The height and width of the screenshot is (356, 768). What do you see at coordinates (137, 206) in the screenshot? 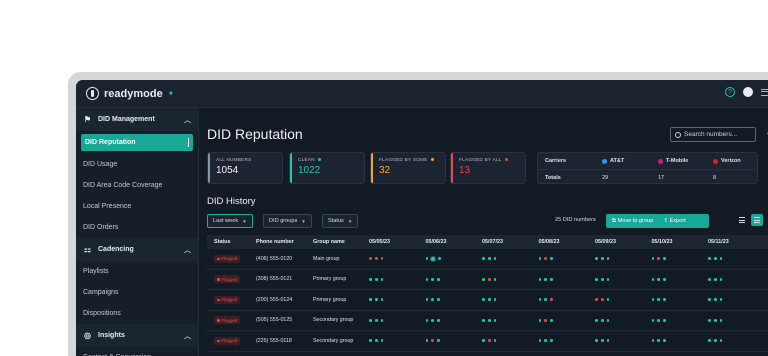
I see `sidebar-item: Local Presence` at bounding box center [137, 206].